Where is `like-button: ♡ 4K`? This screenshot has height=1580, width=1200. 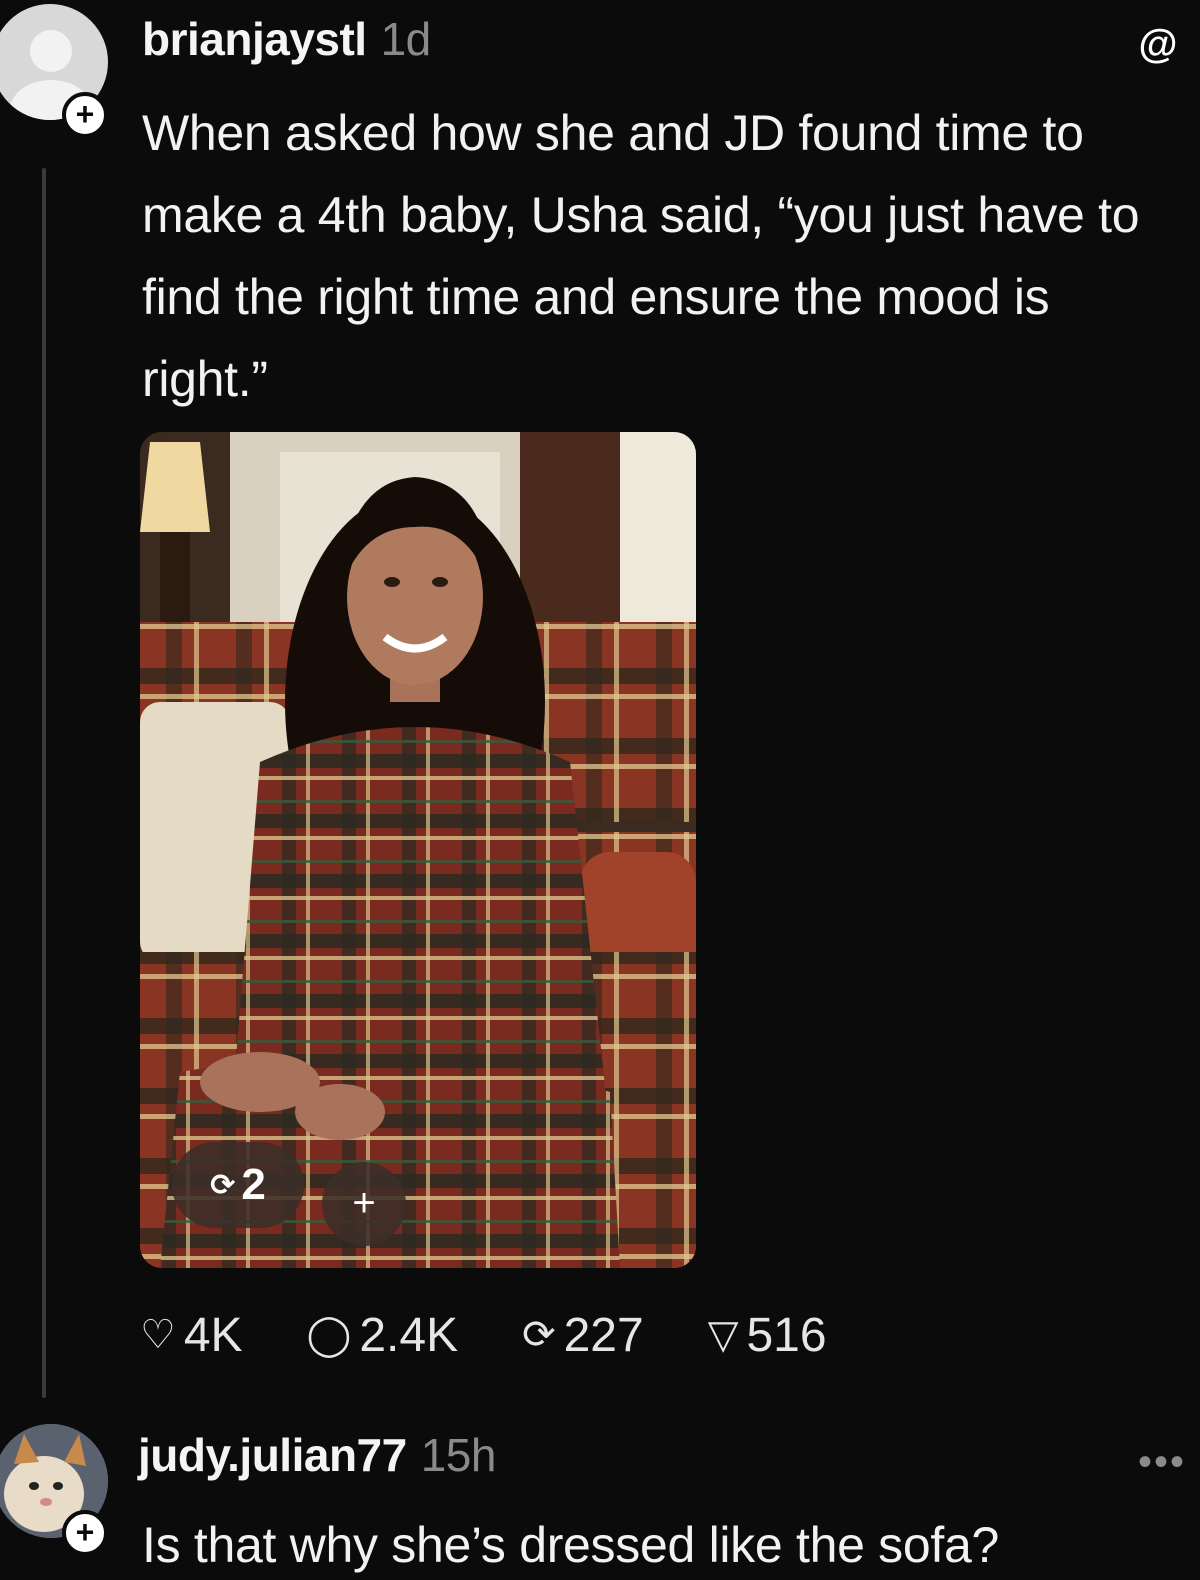 like-button: ♡ 4K is located at coordinates (191, 1335).